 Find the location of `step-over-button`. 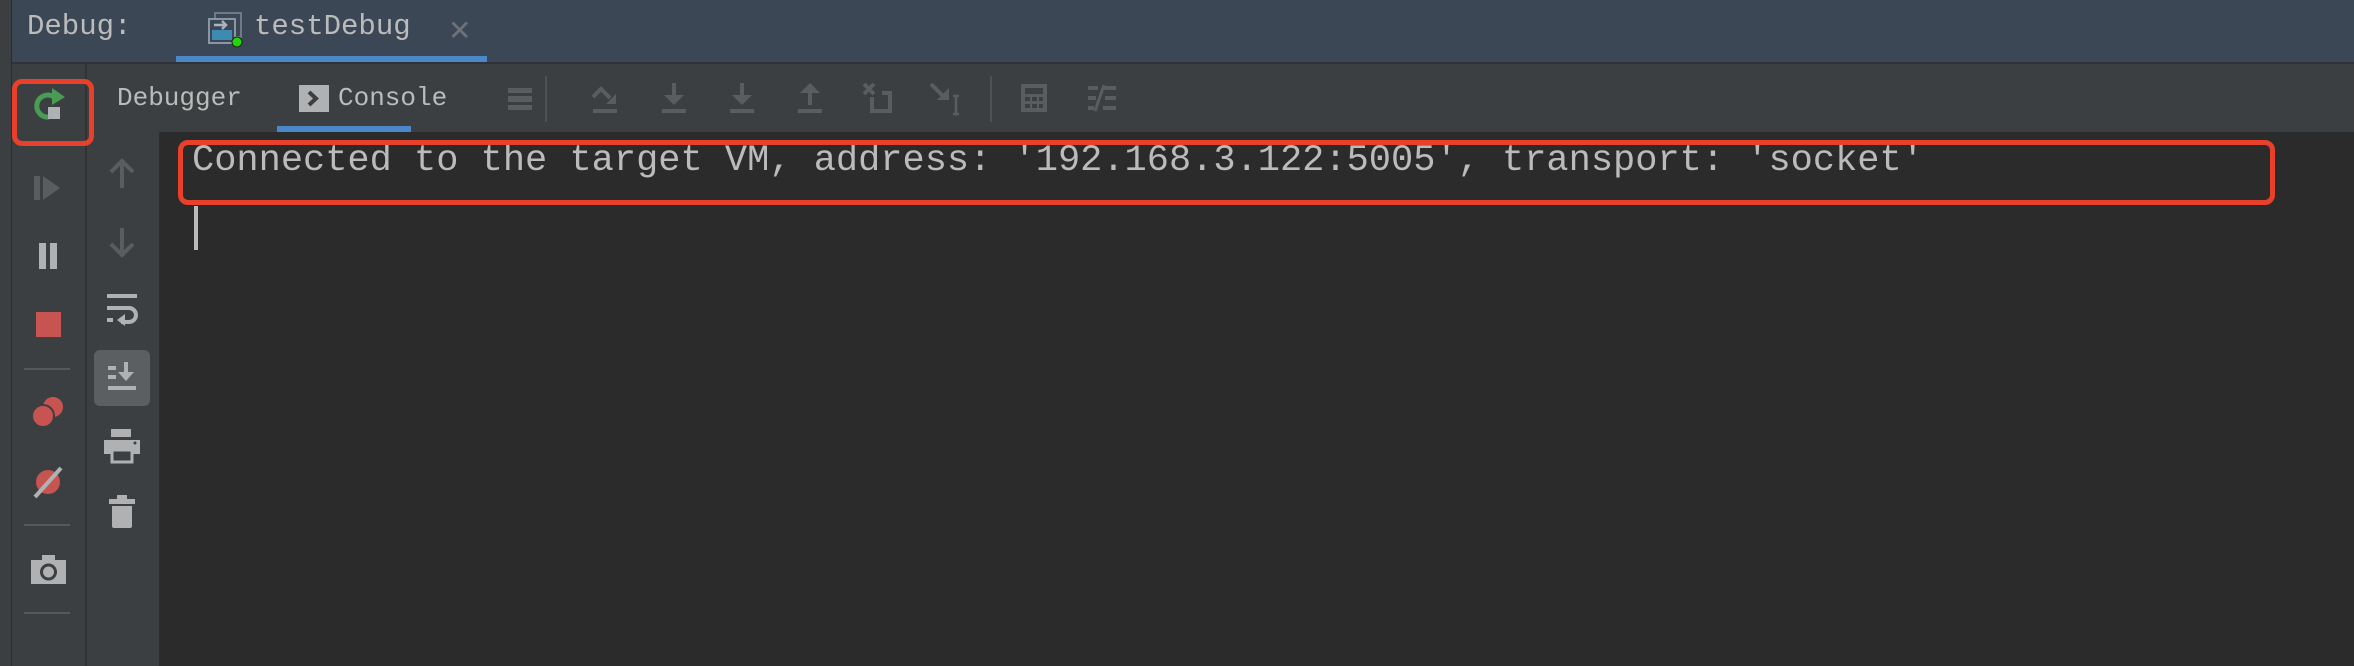

step-over-button is located at coordinates (674, 98).